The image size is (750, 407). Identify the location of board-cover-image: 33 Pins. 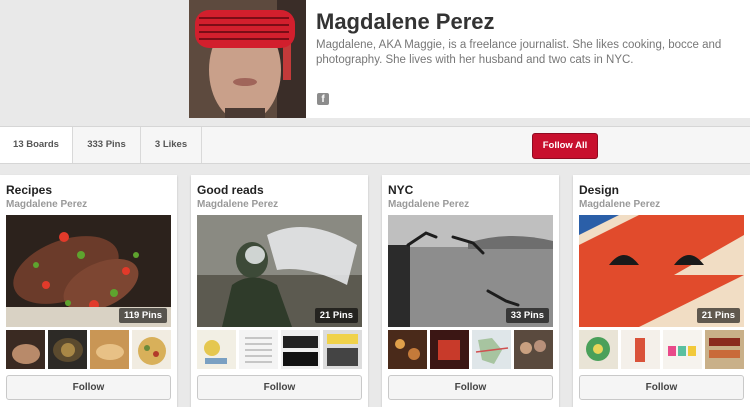
(470, 271).